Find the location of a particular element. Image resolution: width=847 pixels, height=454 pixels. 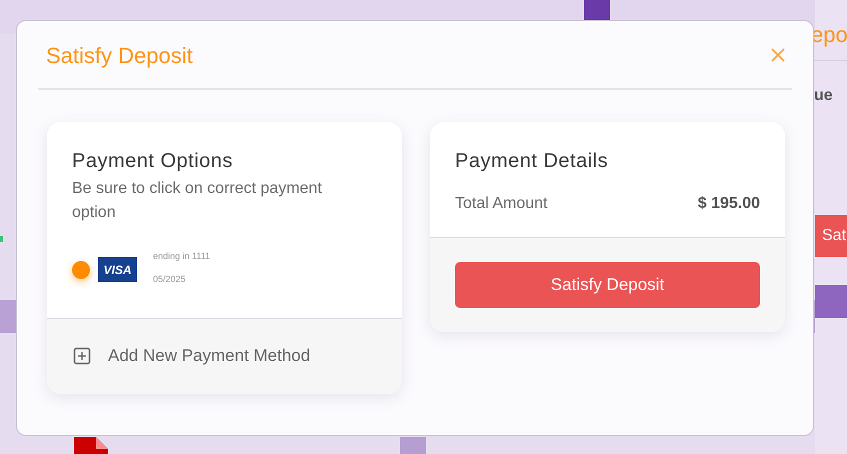

card-expiry: 05/2025 is located at coordinates (170, 279).